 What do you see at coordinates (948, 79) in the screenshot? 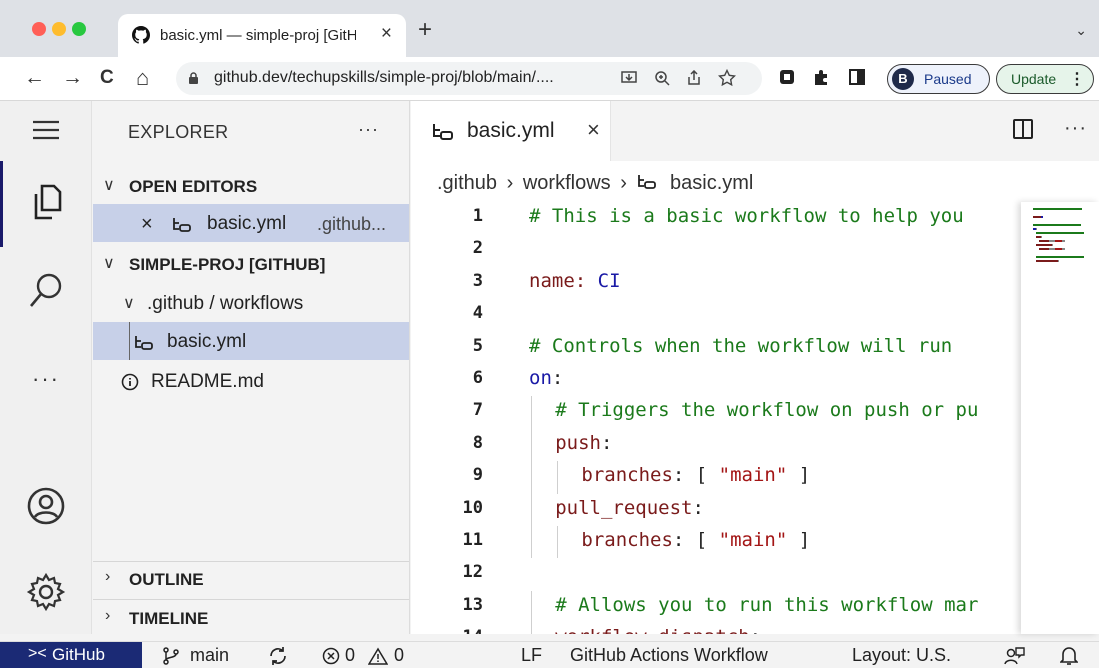
I see `profile-status-label: Paused` at bounding box center [948, 79].